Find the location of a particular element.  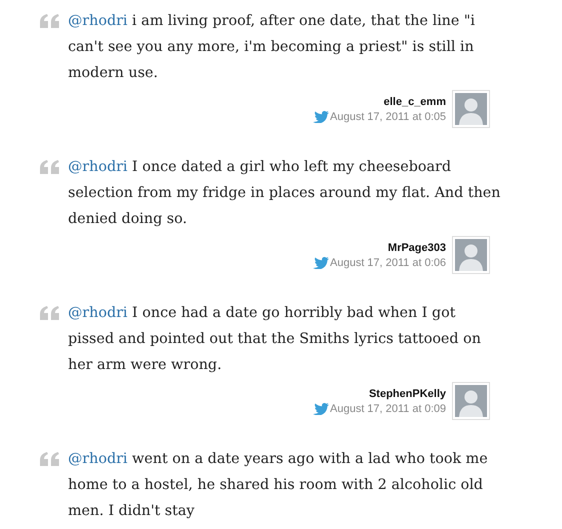

tweet-text: @rhodri i am living proof, after one date, that the line "i can't see you any more, i'm becoming a priest" is still in modern use. is located at coordinates (272, 47).